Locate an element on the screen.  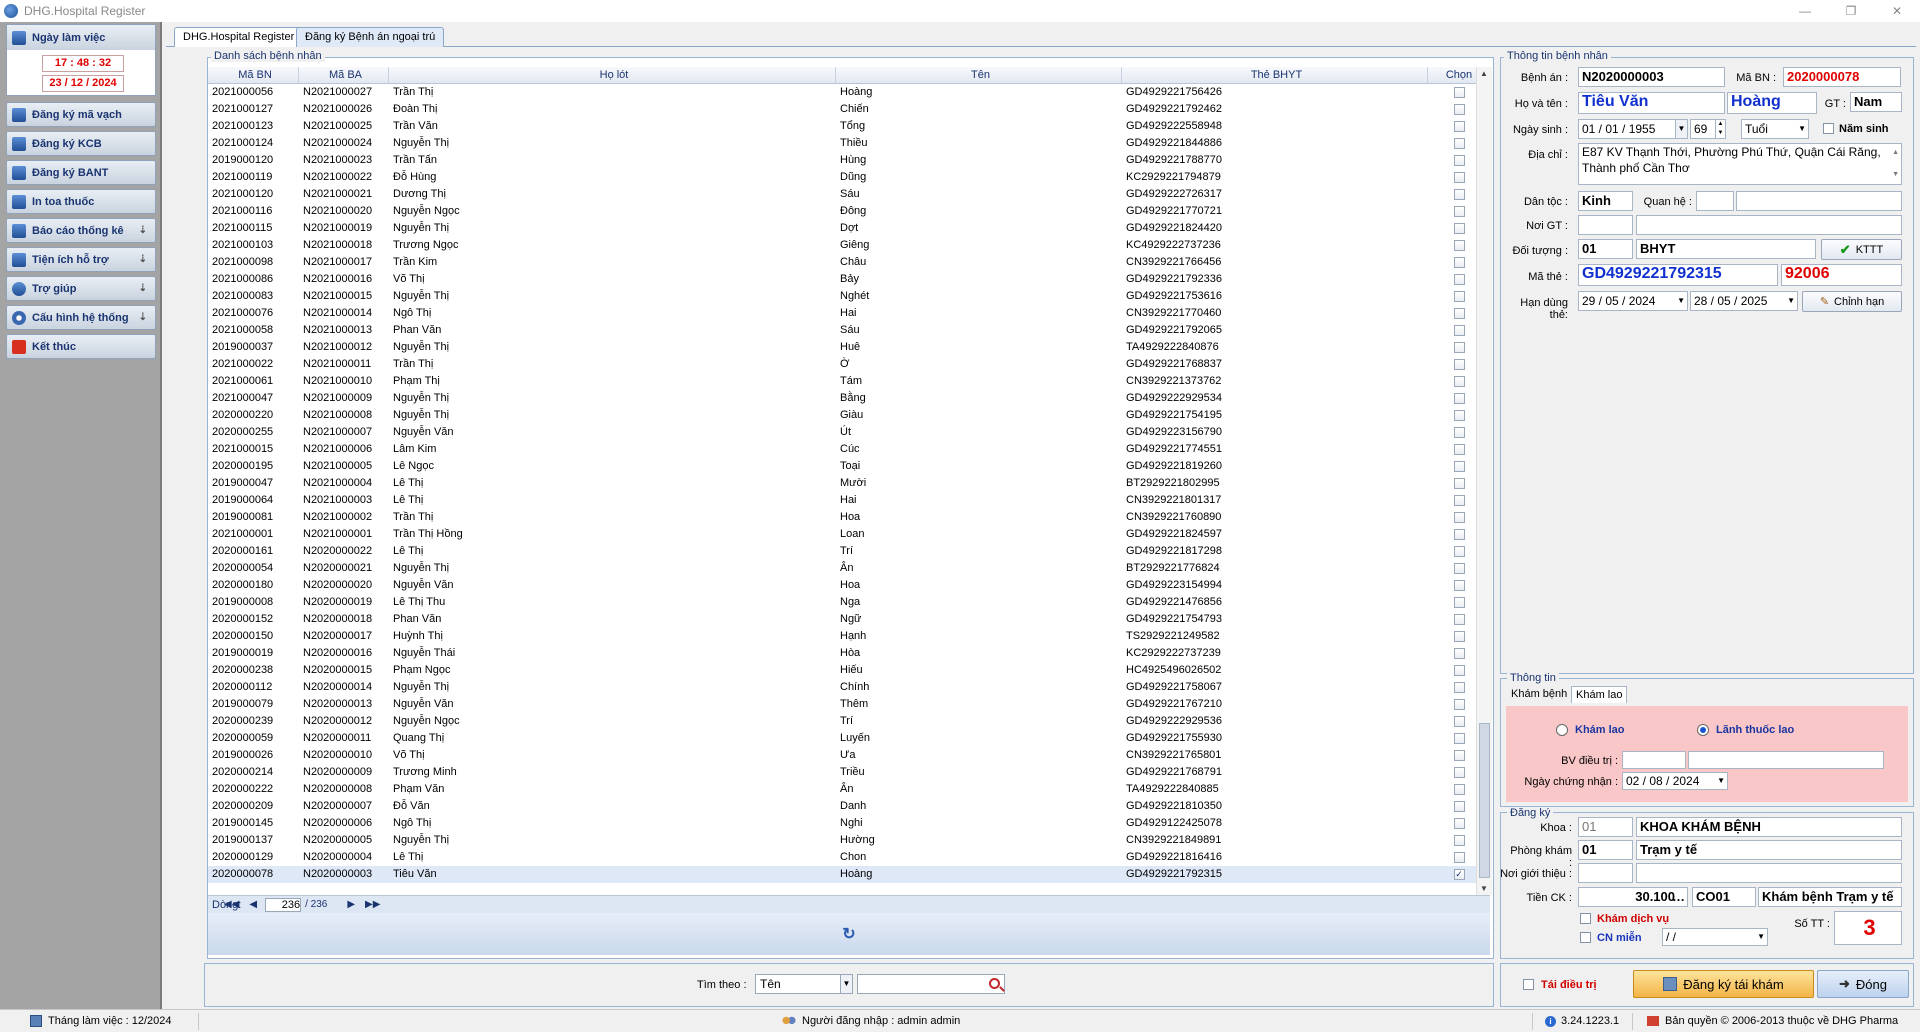
sidebar-item-kcb: Đăng ký KCB is located at coordinates (81, 143).